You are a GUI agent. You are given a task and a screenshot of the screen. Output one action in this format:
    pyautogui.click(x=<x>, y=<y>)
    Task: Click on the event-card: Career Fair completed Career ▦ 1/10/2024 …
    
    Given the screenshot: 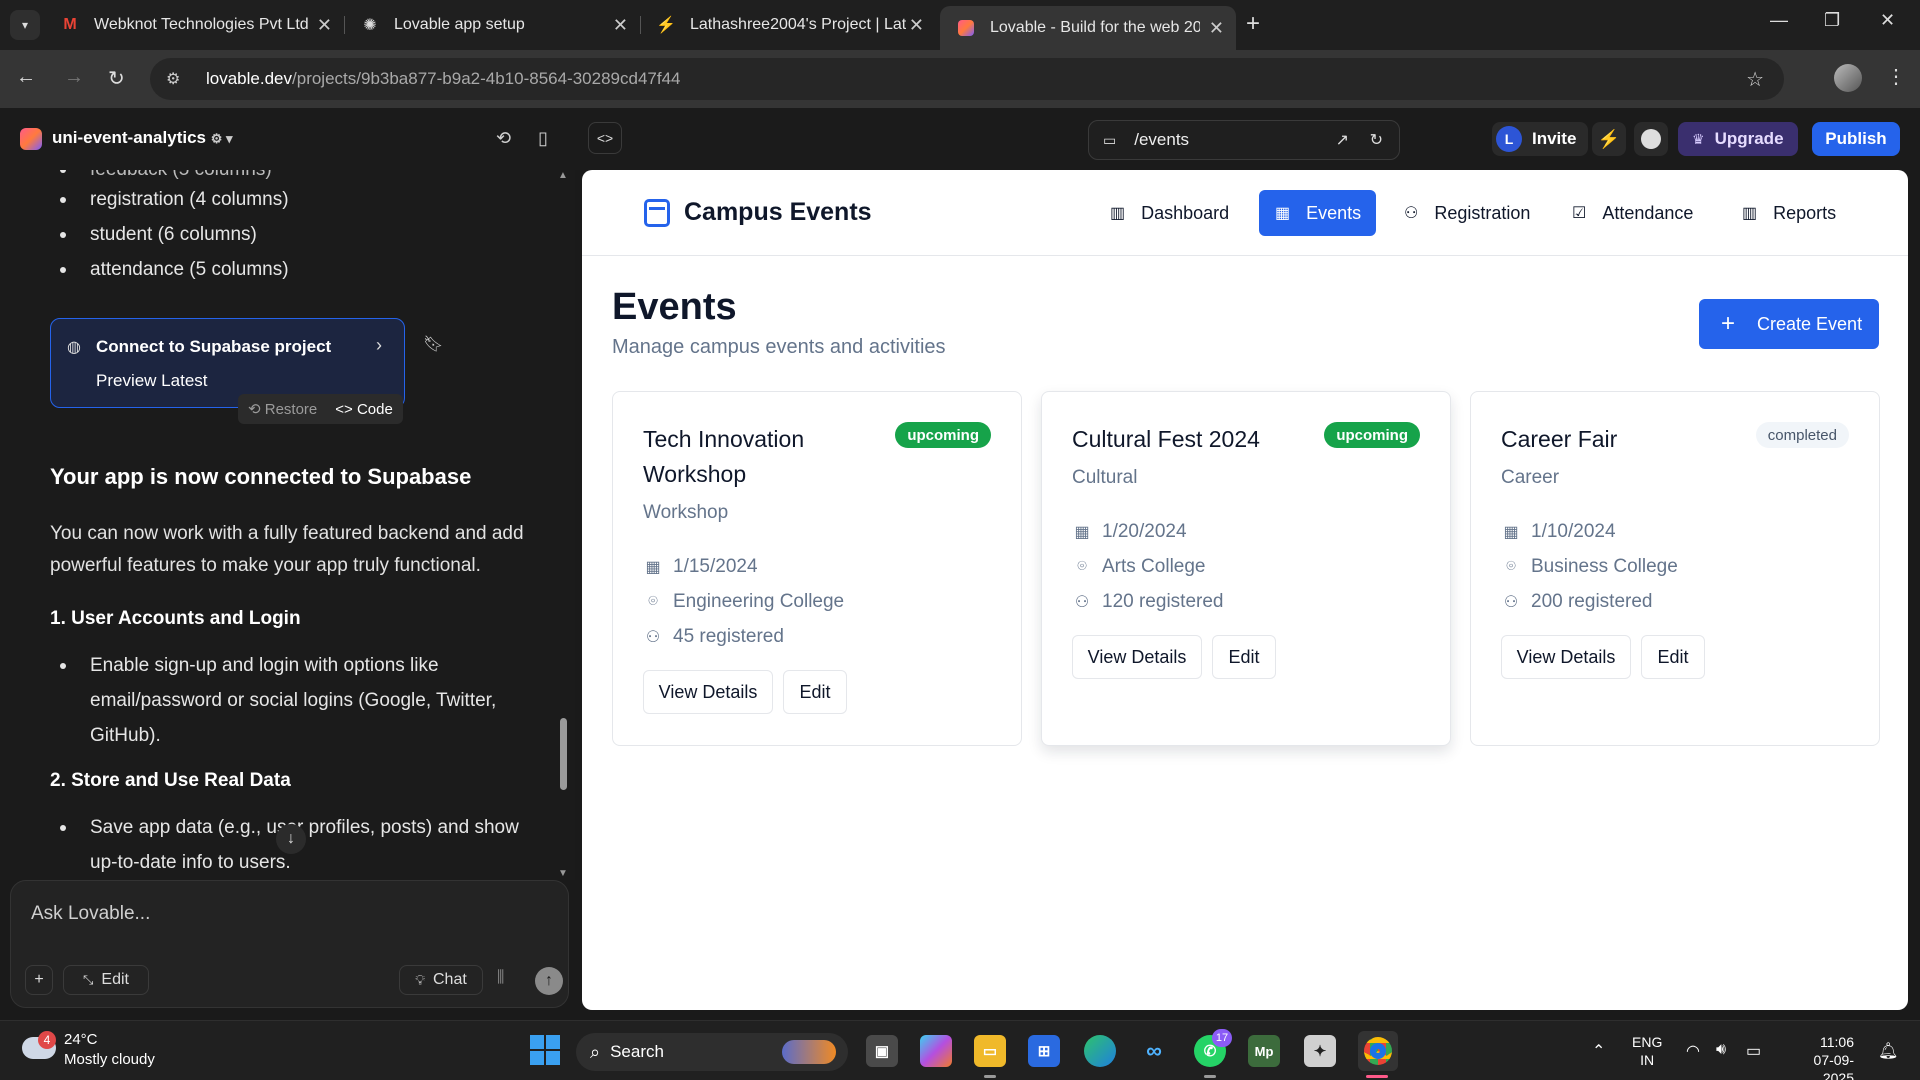 What is the action you would take?
    pyautogui.click(x=1675, y=568)
    